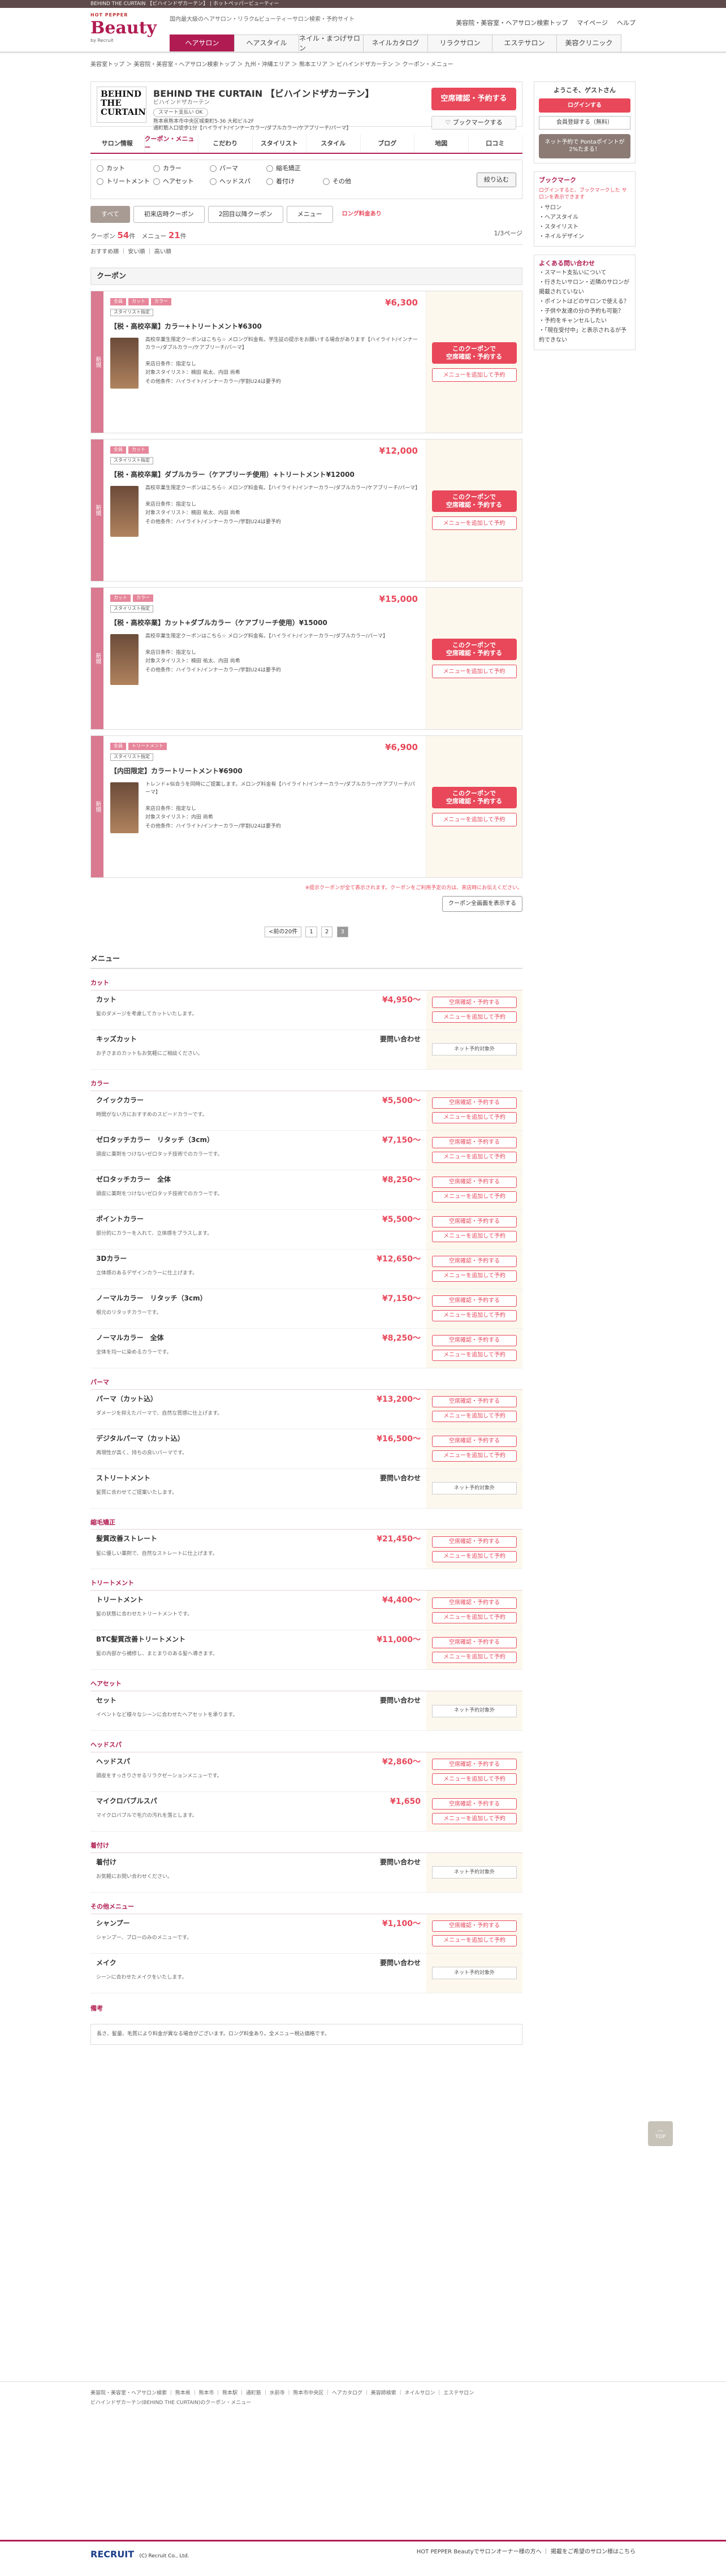  Describe the element at coordinates (125, 169) in the screenshot. I see `filter-cut: カット` at that location.